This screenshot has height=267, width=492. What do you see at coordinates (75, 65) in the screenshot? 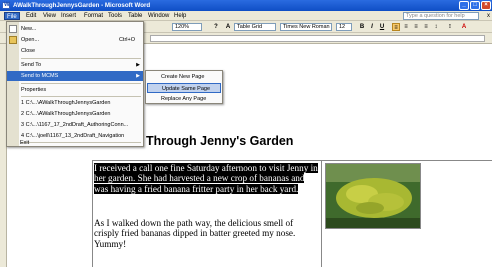
I see `menu-item-send-to: Send To ▶` at bounding box center [75, 65].